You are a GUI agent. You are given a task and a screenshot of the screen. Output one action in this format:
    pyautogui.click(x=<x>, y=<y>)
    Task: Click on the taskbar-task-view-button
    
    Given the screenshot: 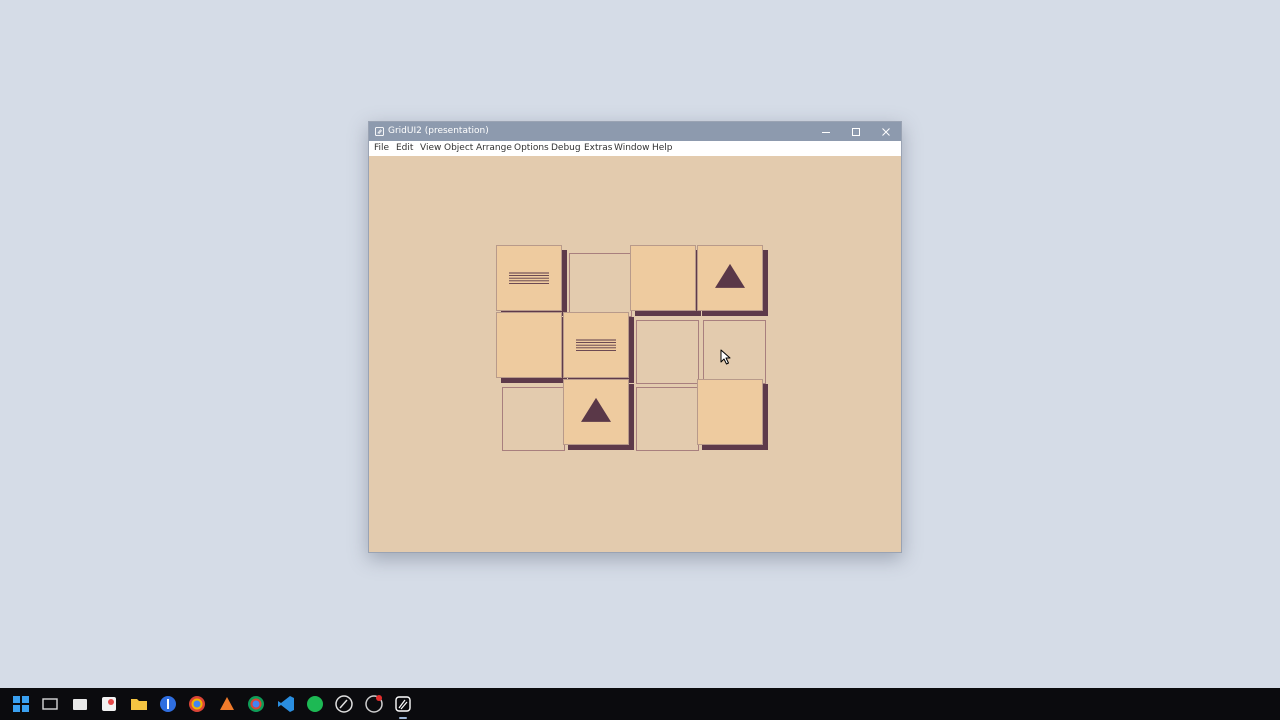 What is the action you would take?
    pyautogui.click(x=50, y=704)
    